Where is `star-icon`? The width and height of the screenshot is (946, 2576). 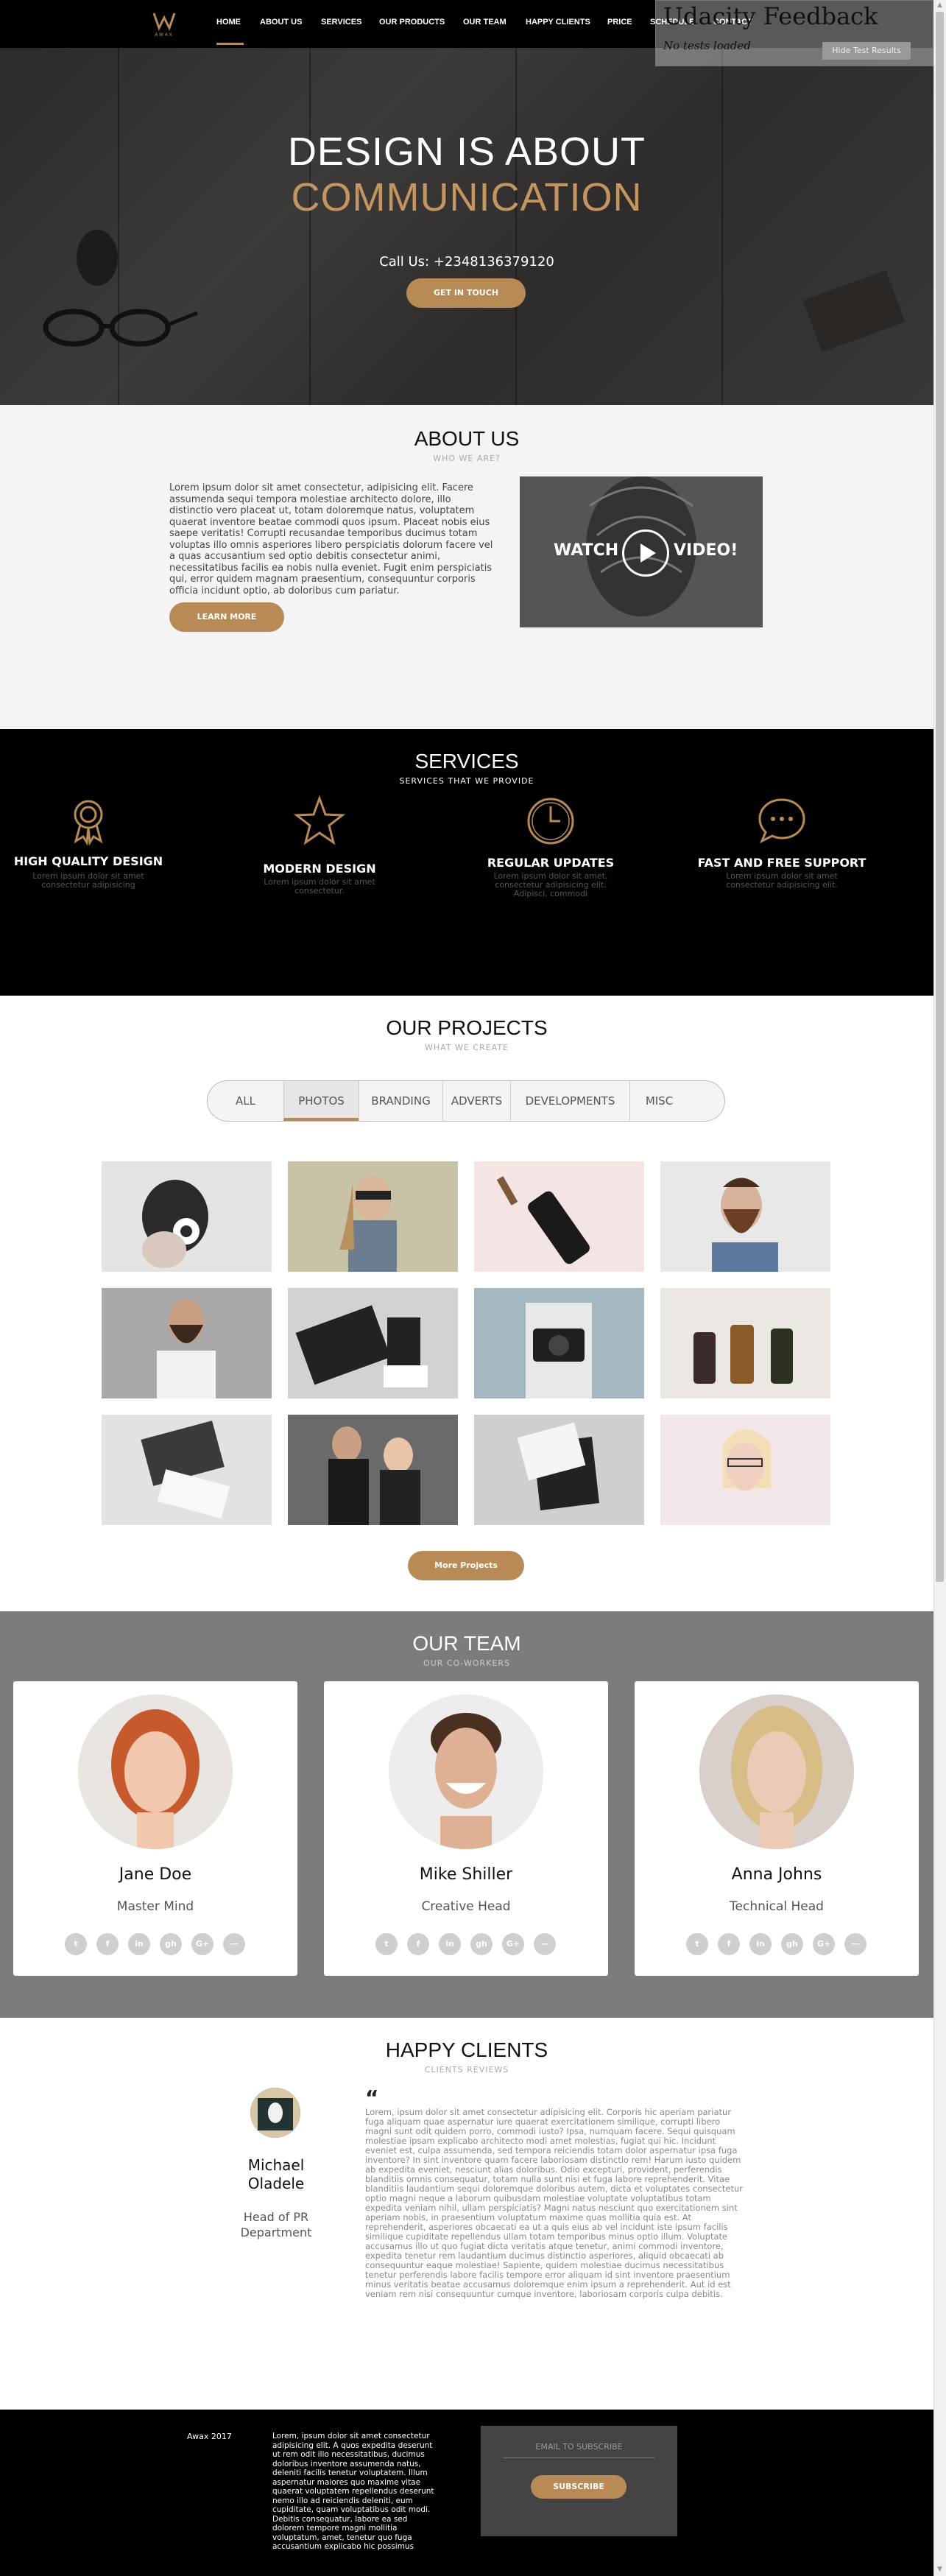
star-icon is located at coordinates (319, 820).